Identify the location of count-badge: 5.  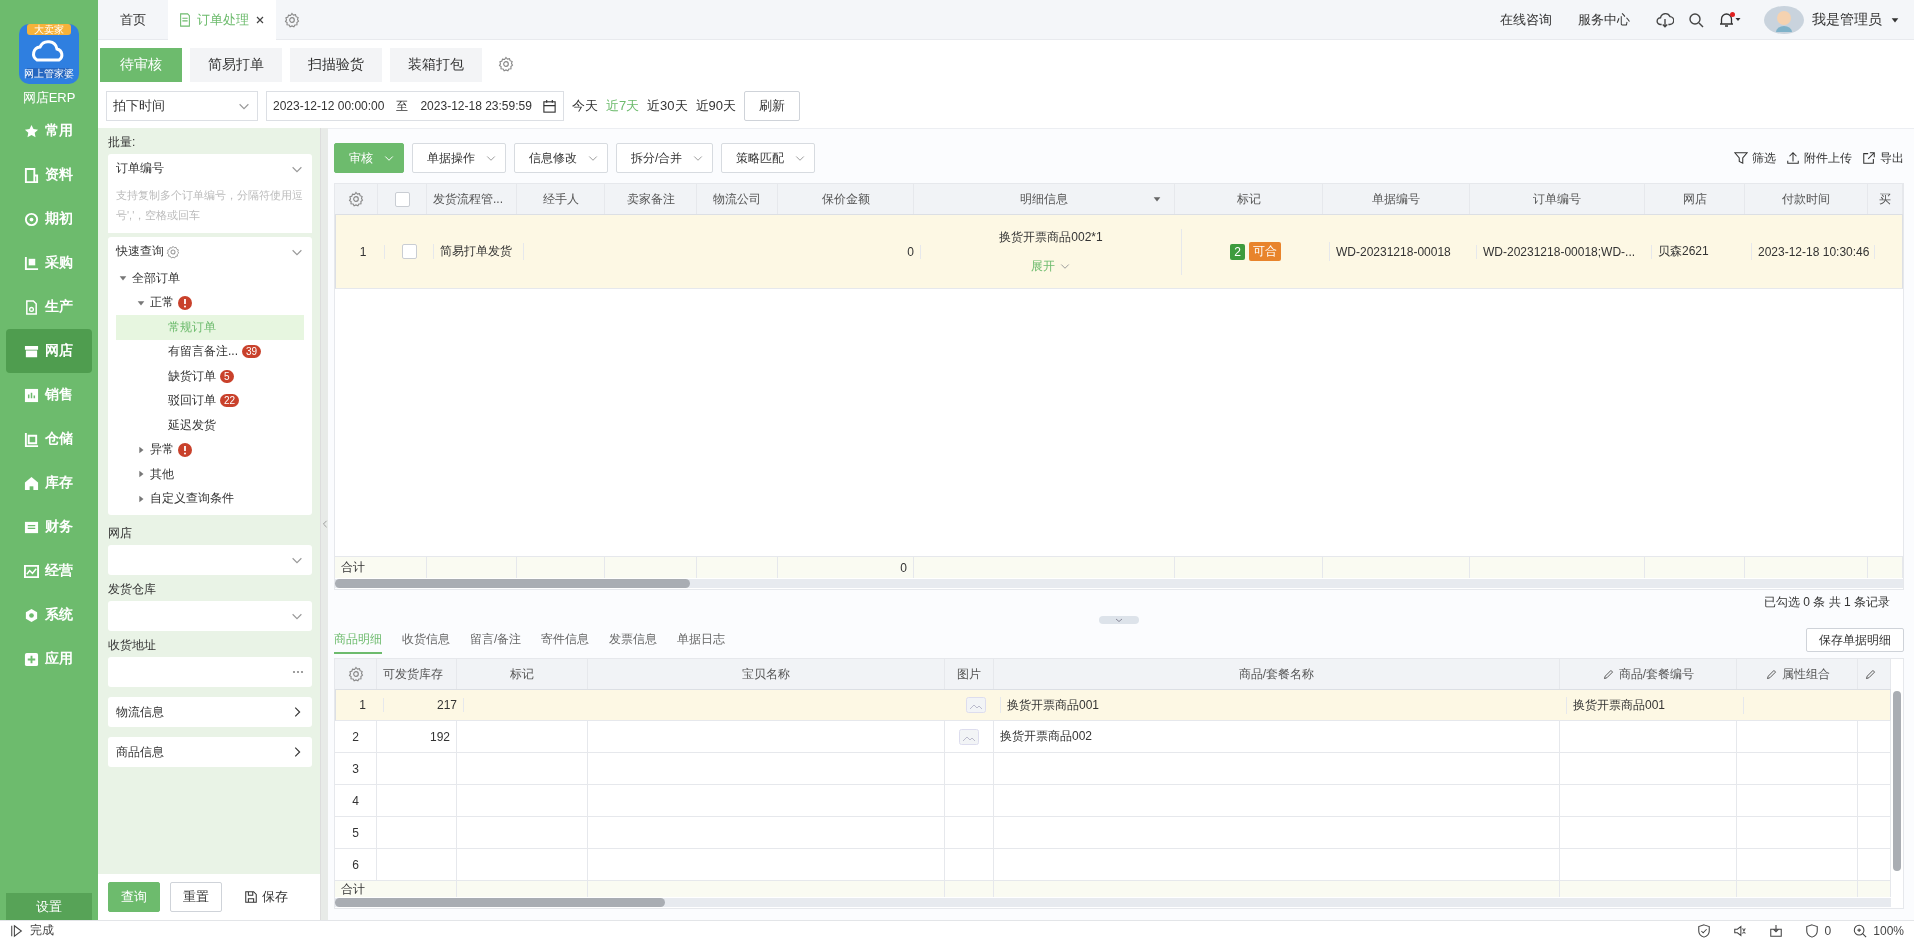
(227, 376).